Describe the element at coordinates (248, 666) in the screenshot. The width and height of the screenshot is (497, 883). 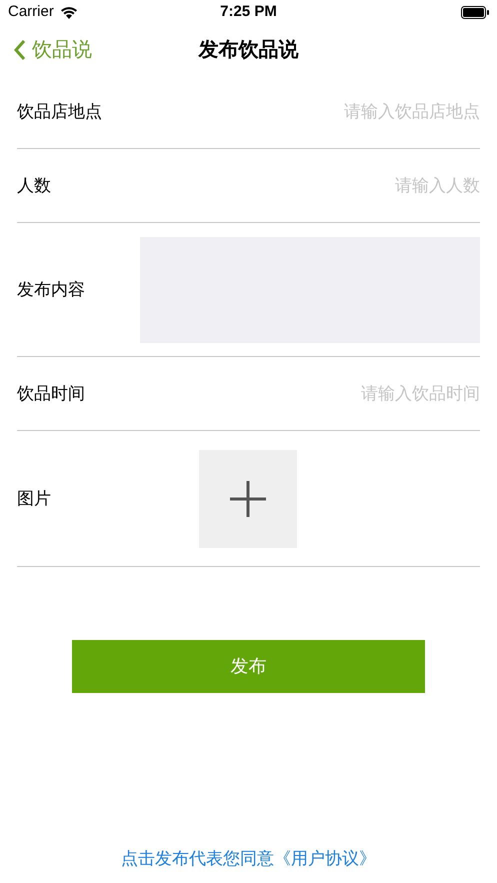
I see `publish-button: 发布` at that location.